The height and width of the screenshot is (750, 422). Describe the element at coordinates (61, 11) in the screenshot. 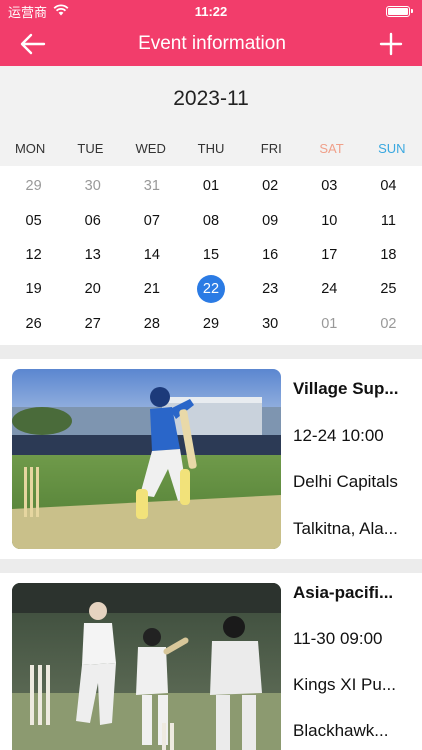

I see `wifi-icon` at that location.